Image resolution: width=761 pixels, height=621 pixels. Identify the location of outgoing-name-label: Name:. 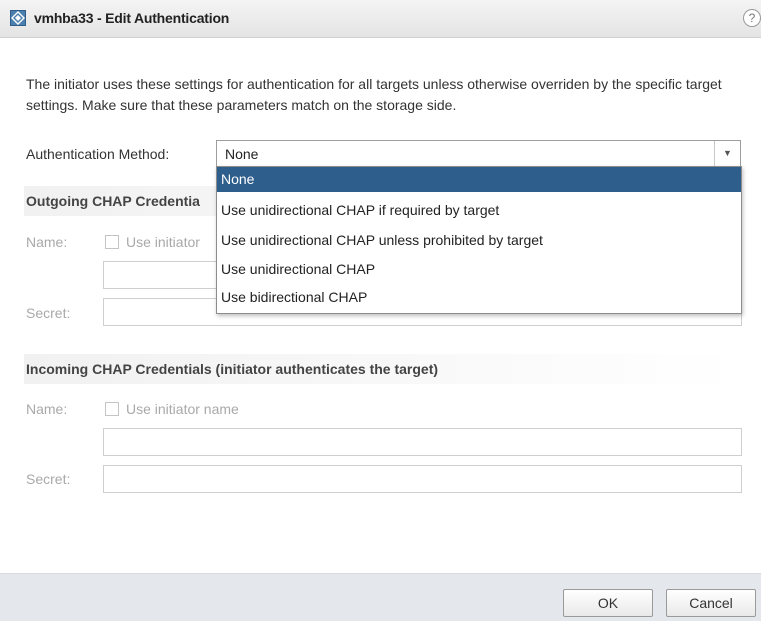
(47, 242).